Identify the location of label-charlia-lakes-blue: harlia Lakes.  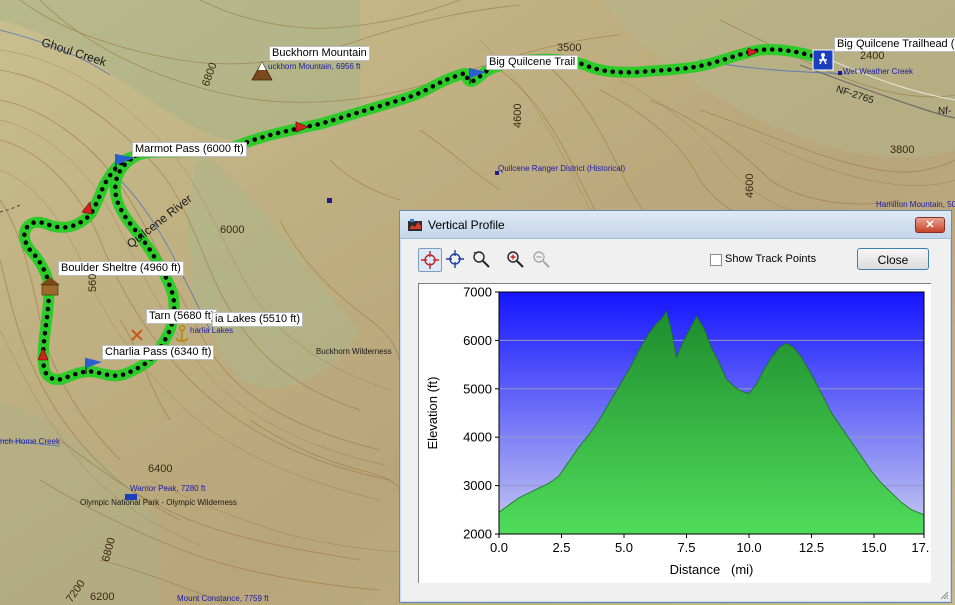
(212, 330).